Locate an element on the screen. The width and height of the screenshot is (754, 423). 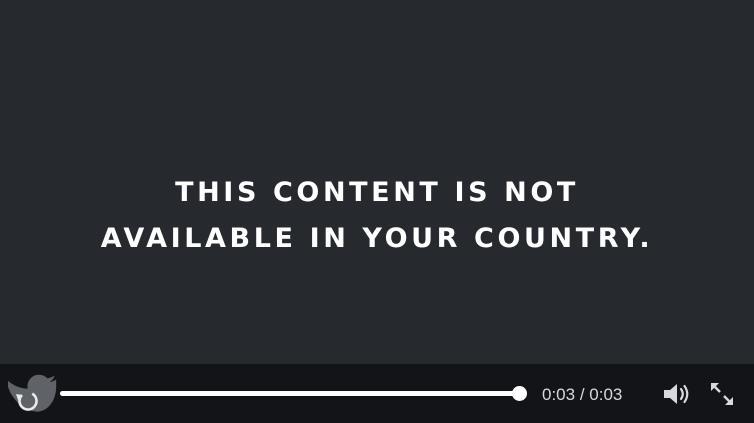
fullscreen-button is located at coordinates (722, 394).